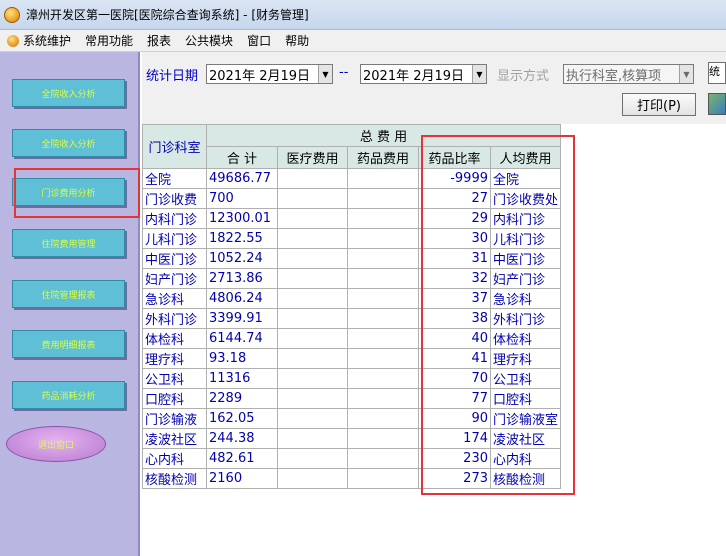 The height and width of the screenshot is (556, 726). Describe the element at coordinates (174, 218) in the screenshot. I see `dept-cell: 内科门诊` at that location.